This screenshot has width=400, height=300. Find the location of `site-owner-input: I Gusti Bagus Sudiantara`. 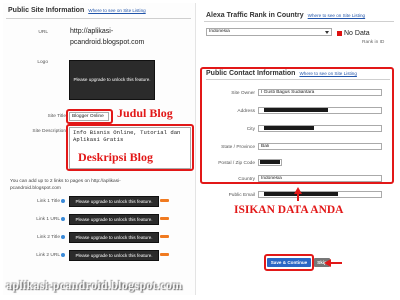

site-owner-input: I Gusti Bagus Sudiantara is located at coordinates (320, 92).